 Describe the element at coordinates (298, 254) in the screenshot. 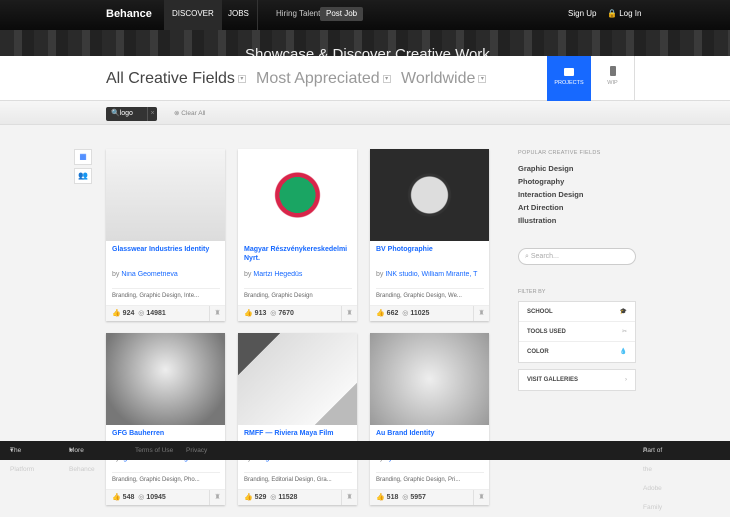

I see `project-title: Magyar Részvénykereskedelmi Nyrt.` at that location.